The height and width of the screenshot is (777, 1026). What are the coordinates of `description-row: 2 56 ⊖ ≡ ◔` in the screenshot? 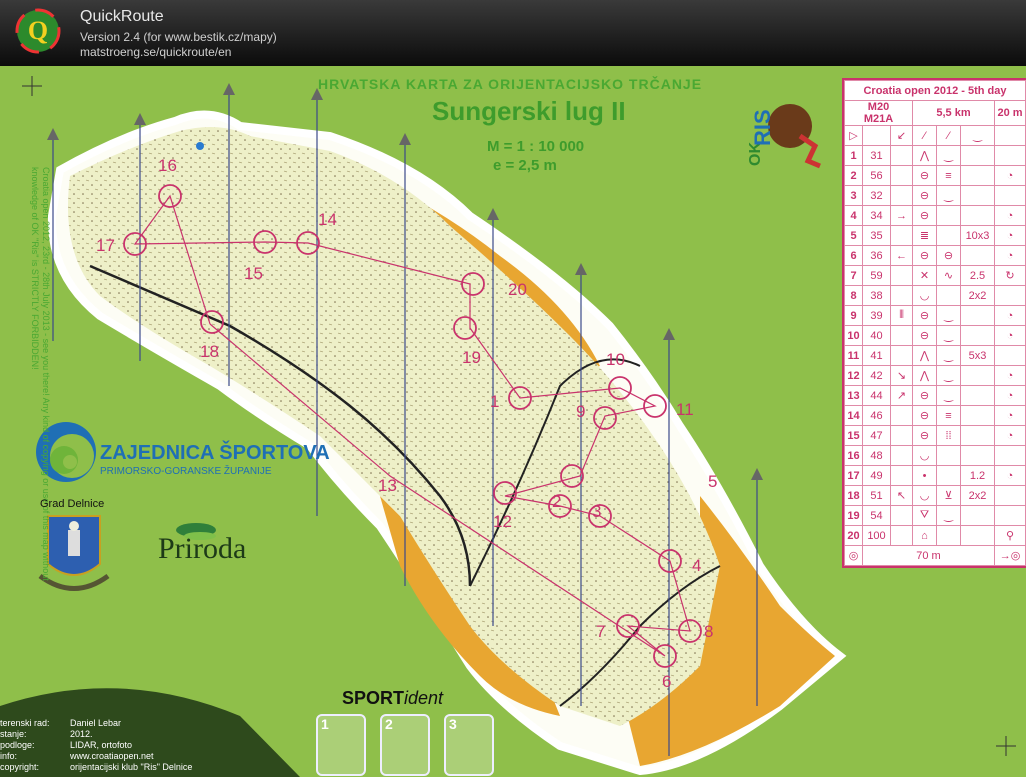 It's located at (935, 175).